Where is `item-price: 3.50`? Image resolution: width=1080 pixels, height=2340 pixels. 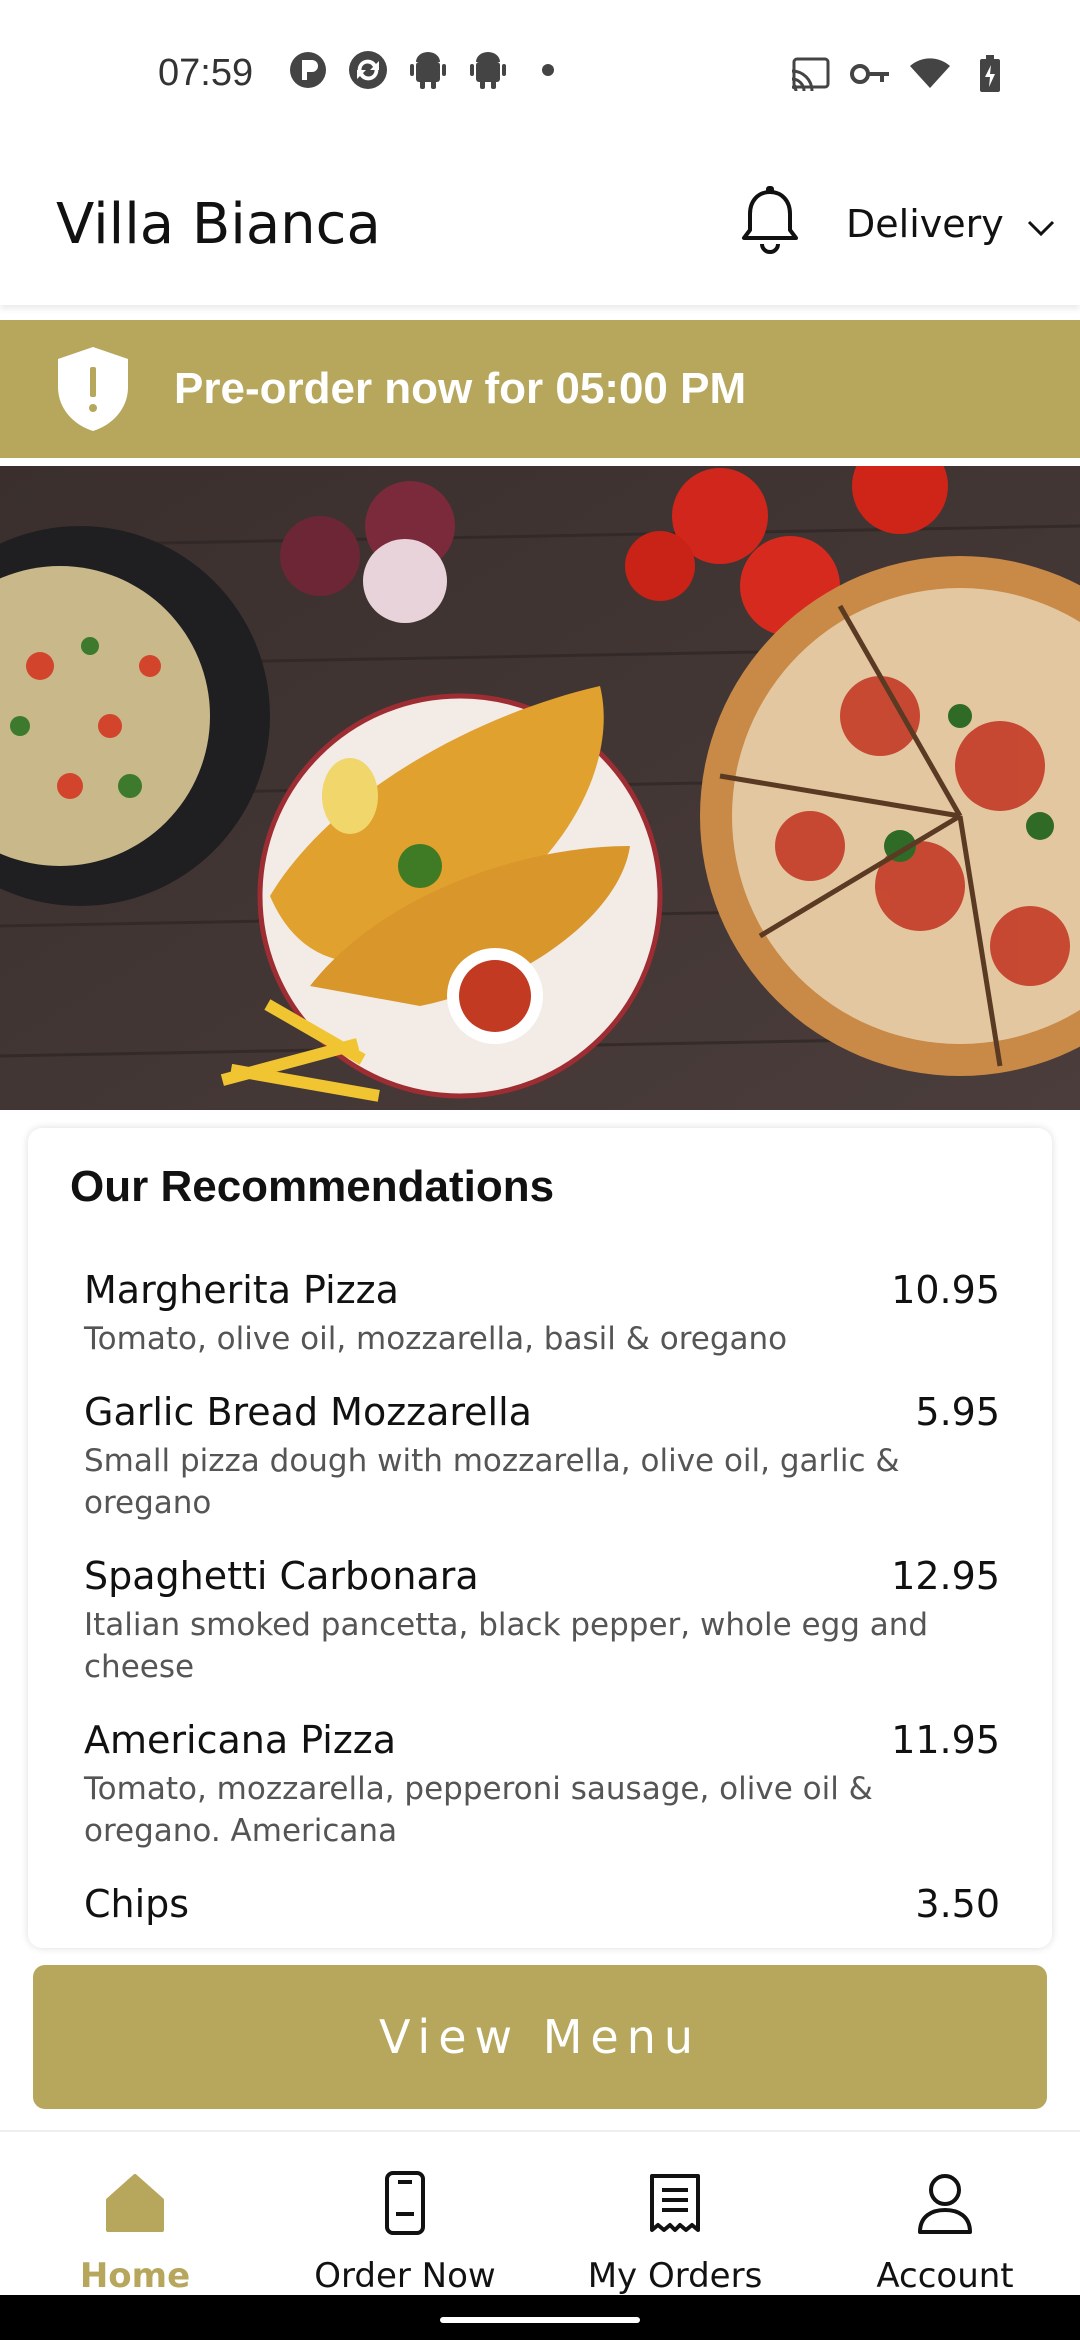
item-price: 3.50 is located at coordinates (957, 1904).